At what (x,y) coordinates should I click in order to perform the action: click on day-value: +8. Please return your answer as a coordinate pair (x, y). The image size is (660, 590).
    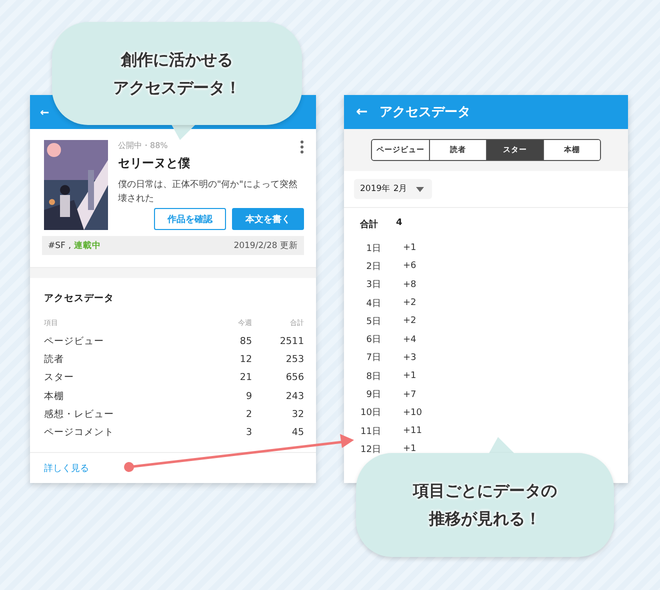
    Looking at the image, I should click on (410, 285).